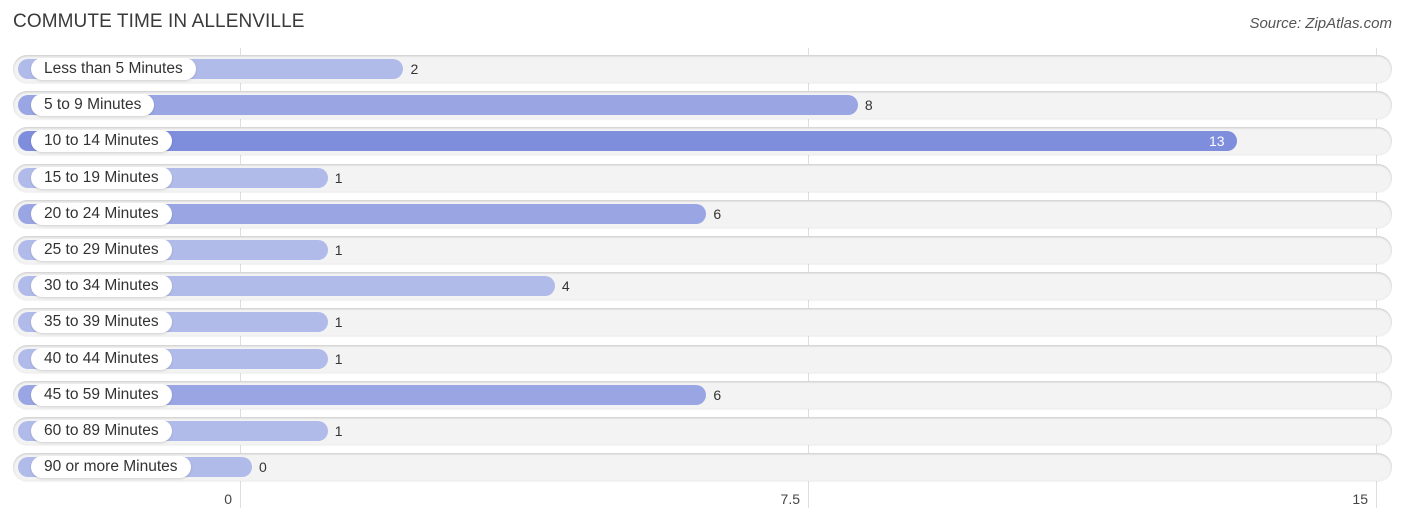 Image resolution: width=1406 pixels, height=523 pixels. What do you see at coordinates (228, 499) in the screenshot?
I see `x-tick-label: 0` at bounding box center [228, 499].